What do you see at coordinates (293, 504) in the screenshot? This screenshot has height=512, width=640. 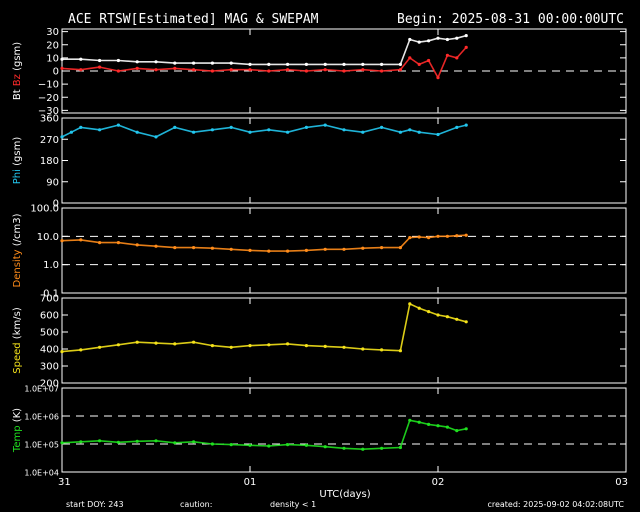 I see `caution-note: density < 1` at bounding box center [293, 504].